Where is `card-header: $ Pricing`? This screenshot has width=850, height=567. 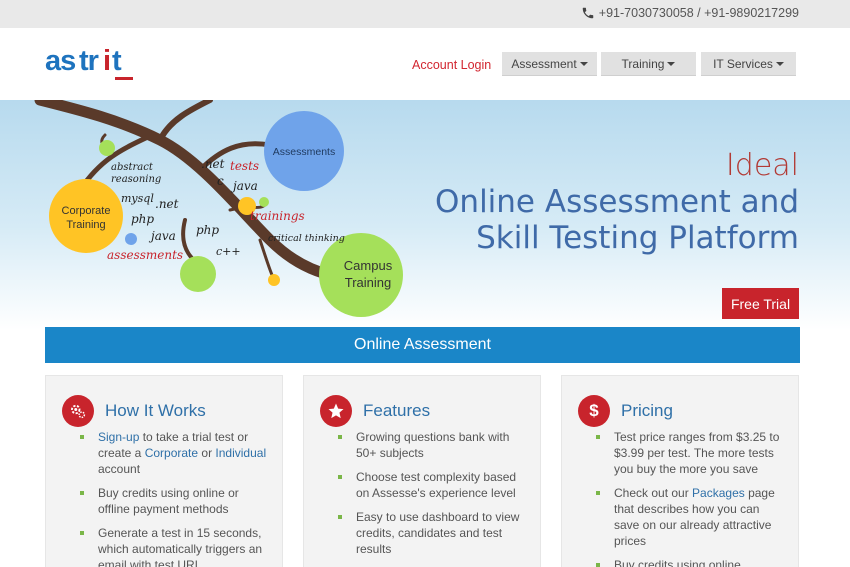
card-header: $ Pricing is located at coordinates (625, 411).